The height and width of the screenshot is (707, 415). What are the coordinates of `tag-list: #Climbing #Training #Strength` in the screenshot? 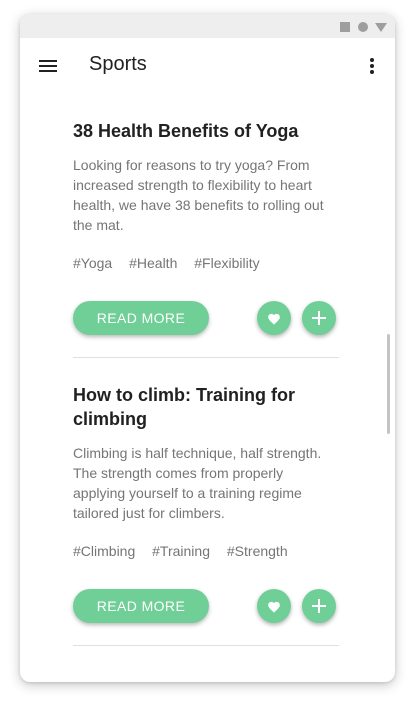 It's located at (206, 551).